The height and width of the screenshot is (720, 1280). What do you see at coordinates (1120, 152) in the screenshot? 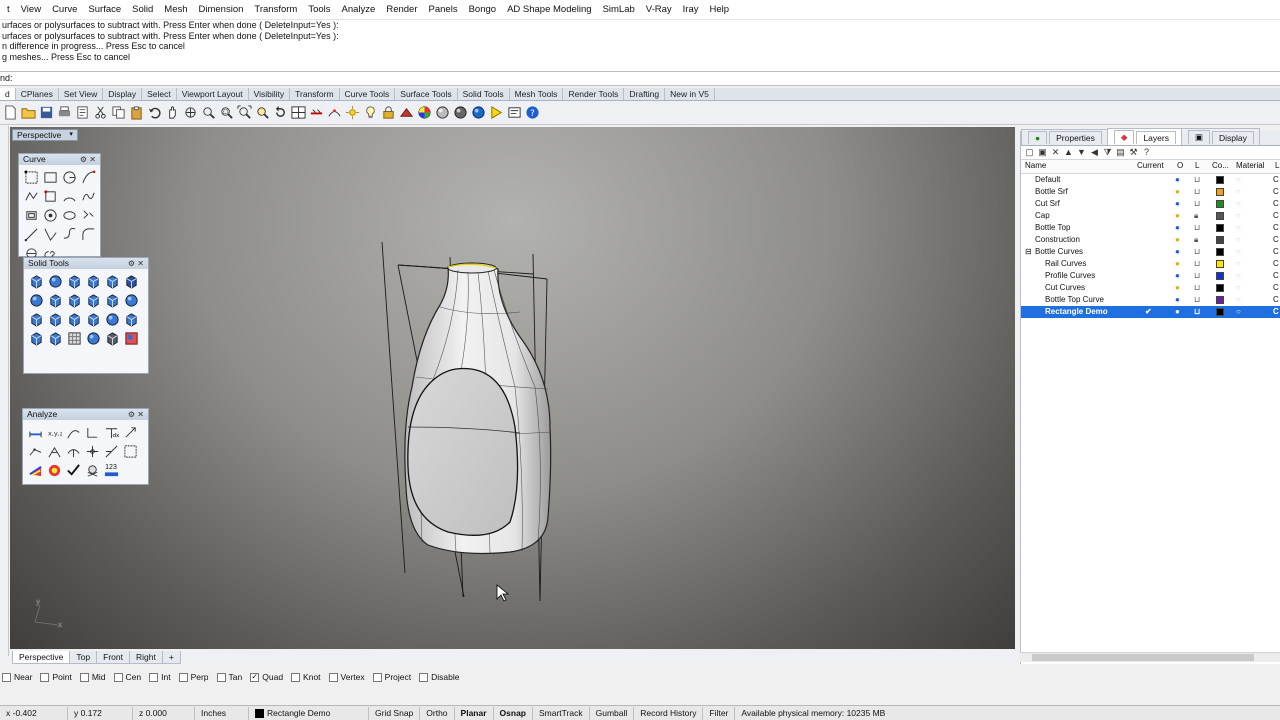
I see `layer-state-icon: ▤` at bounding box center [1120, 152].